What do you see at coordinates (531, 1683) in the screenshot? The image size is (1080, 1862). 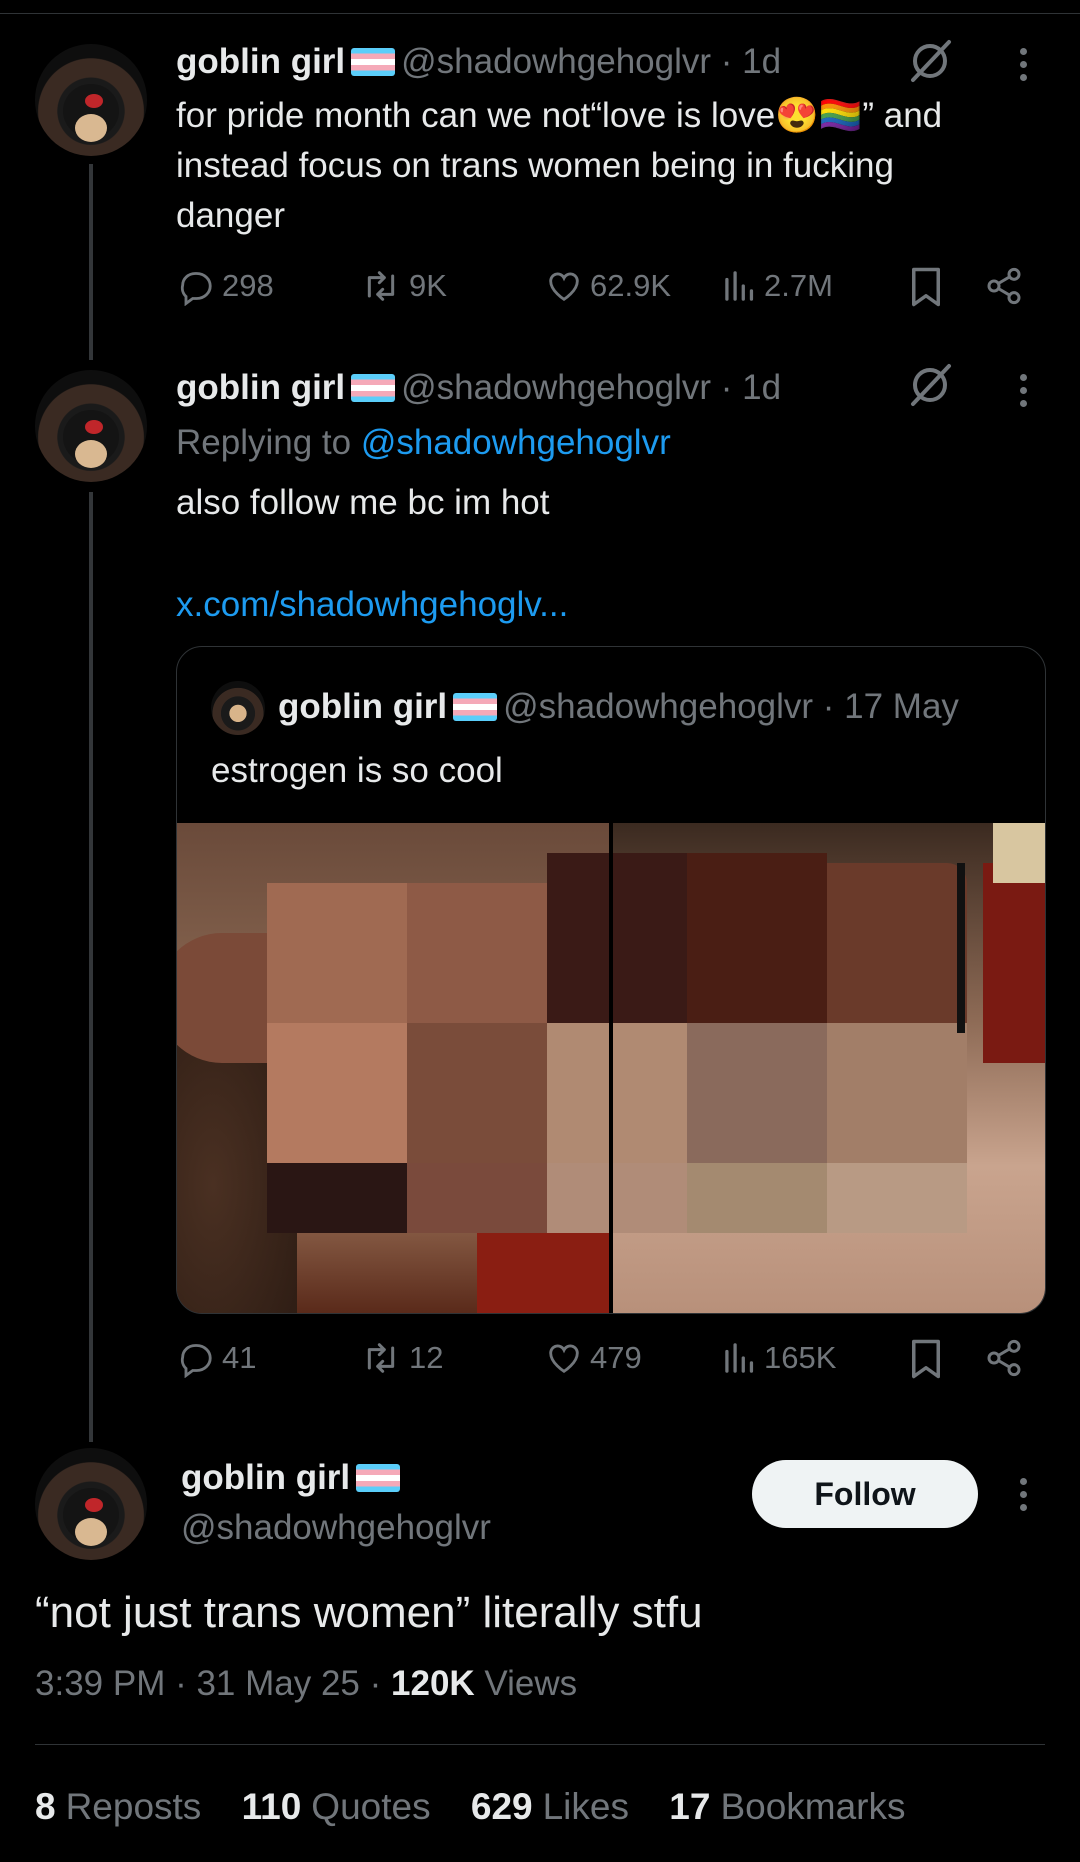 I see `views-label: Views` at bounding box center [531, 1683].